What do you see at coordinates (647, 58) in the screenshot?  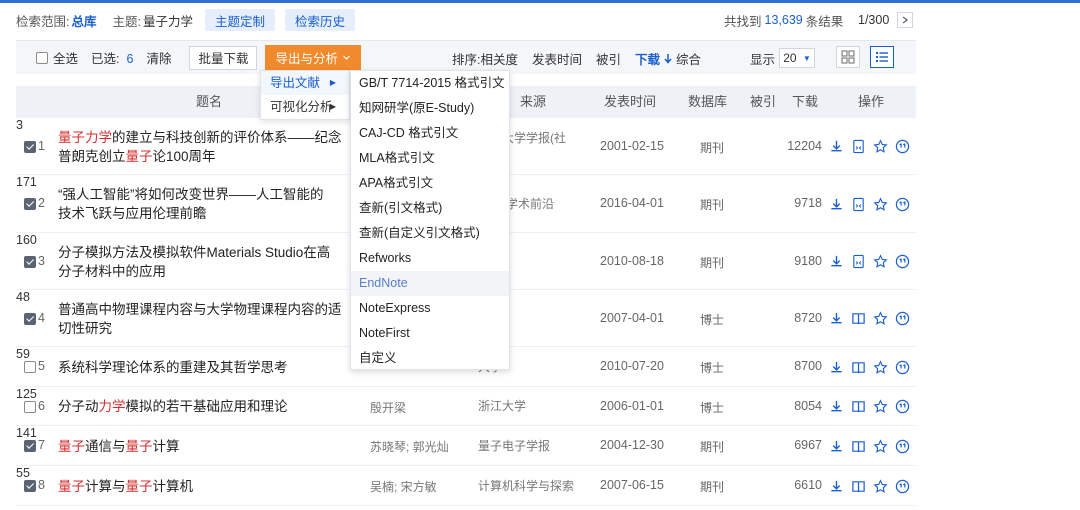 I see `sort-download: 下载` at bounding box center [647, 58].